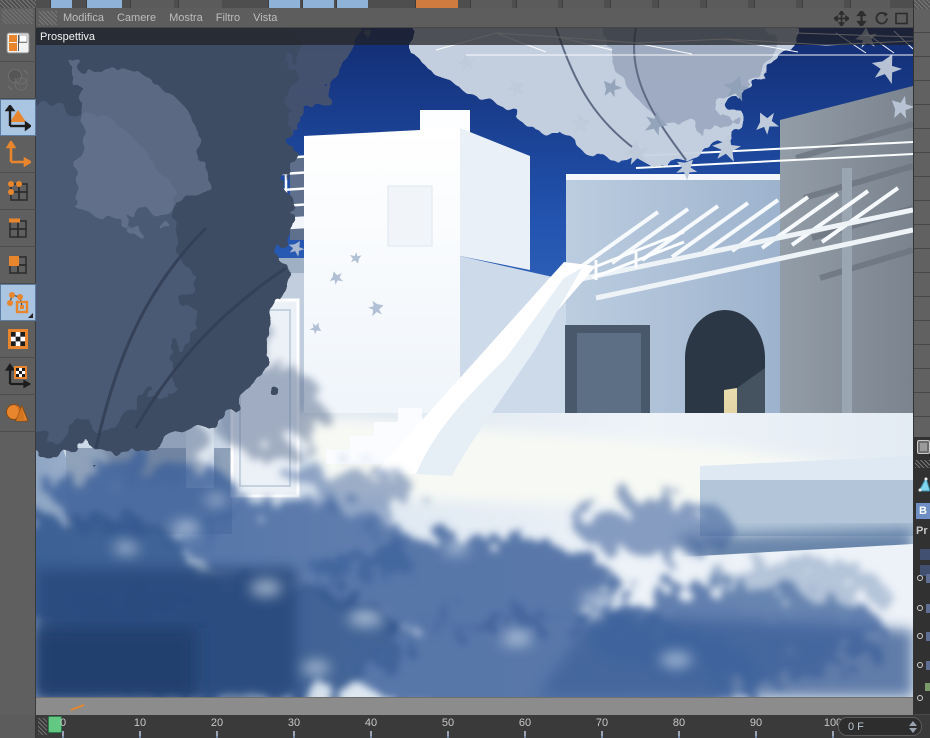 The height and width of the screenshot is (738, 930). Describe the element at coordinates (371, 723) in the screenshot. I see `timeline-frame-label: 40` at that location.